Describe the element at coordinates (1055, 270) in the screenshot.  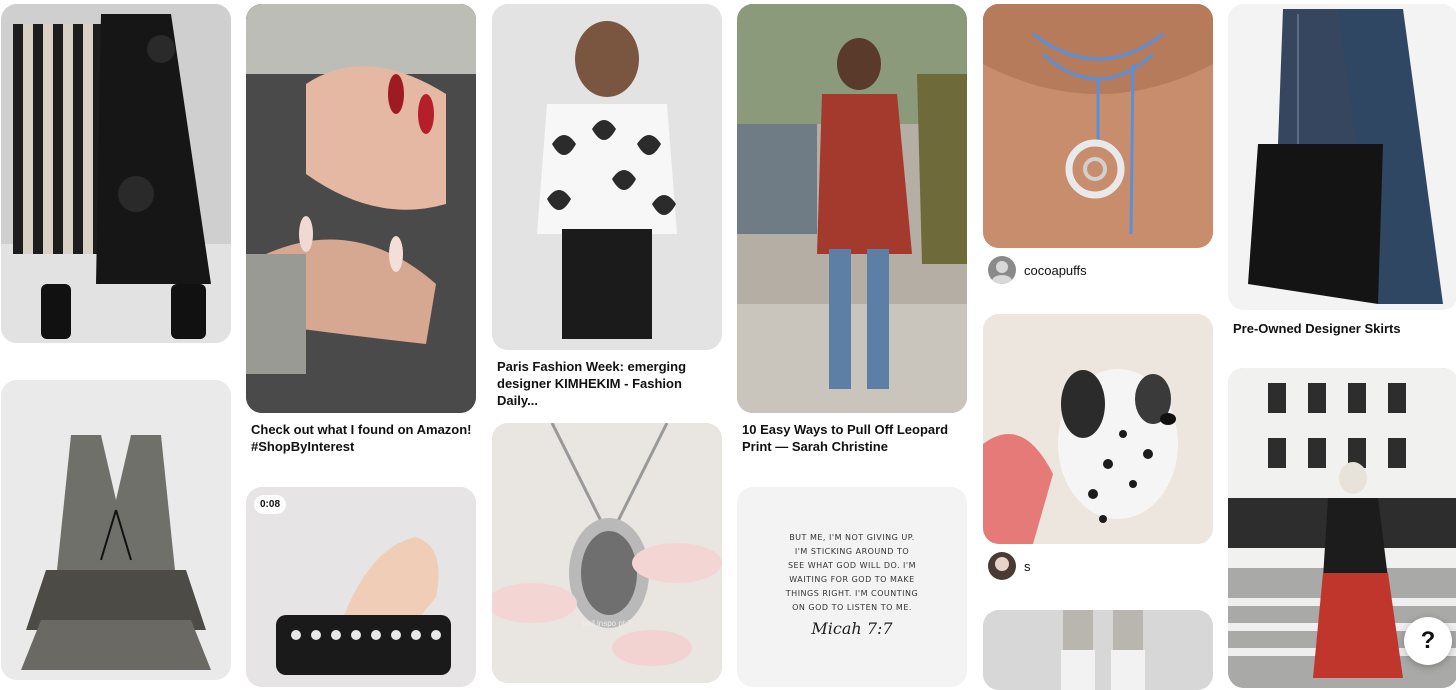
I see `author-name: cocoapuffs` at that location.